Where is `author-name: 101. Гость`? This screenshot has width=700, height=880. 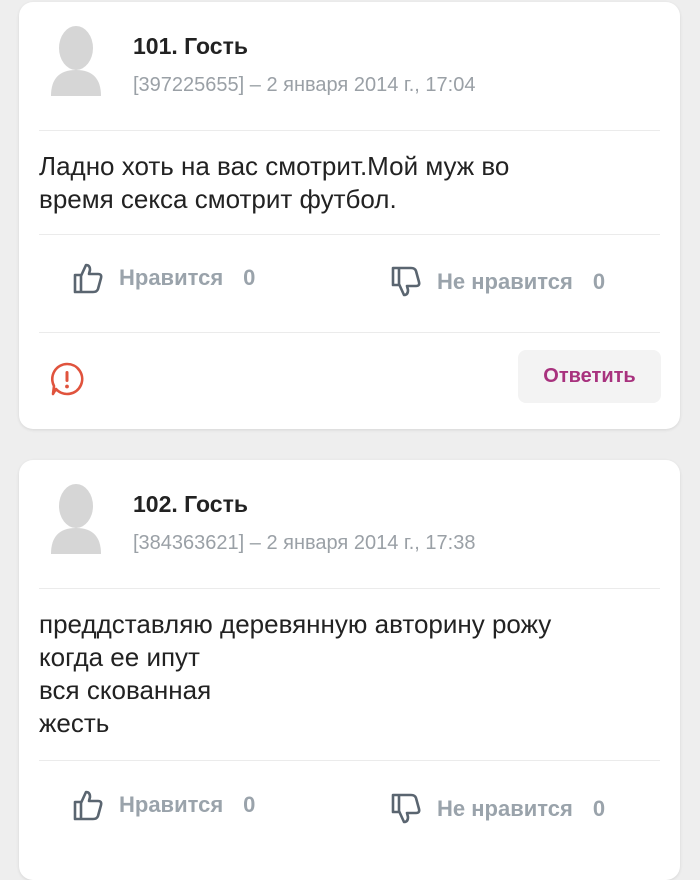 author-name: 101. Гость is located at coordinates (190, 46).